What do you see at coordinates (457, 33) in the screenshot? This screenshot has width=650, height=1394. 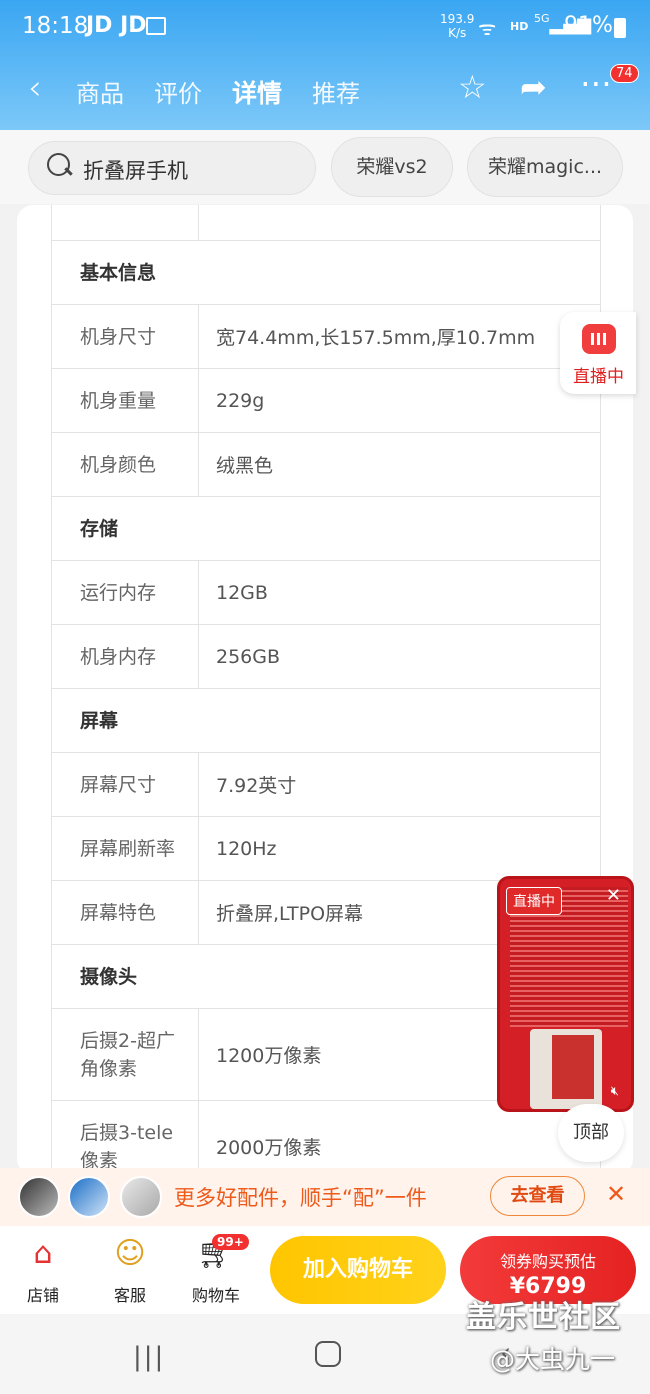 I see `speed-unit: K/s` at bounding box center [457, 33].